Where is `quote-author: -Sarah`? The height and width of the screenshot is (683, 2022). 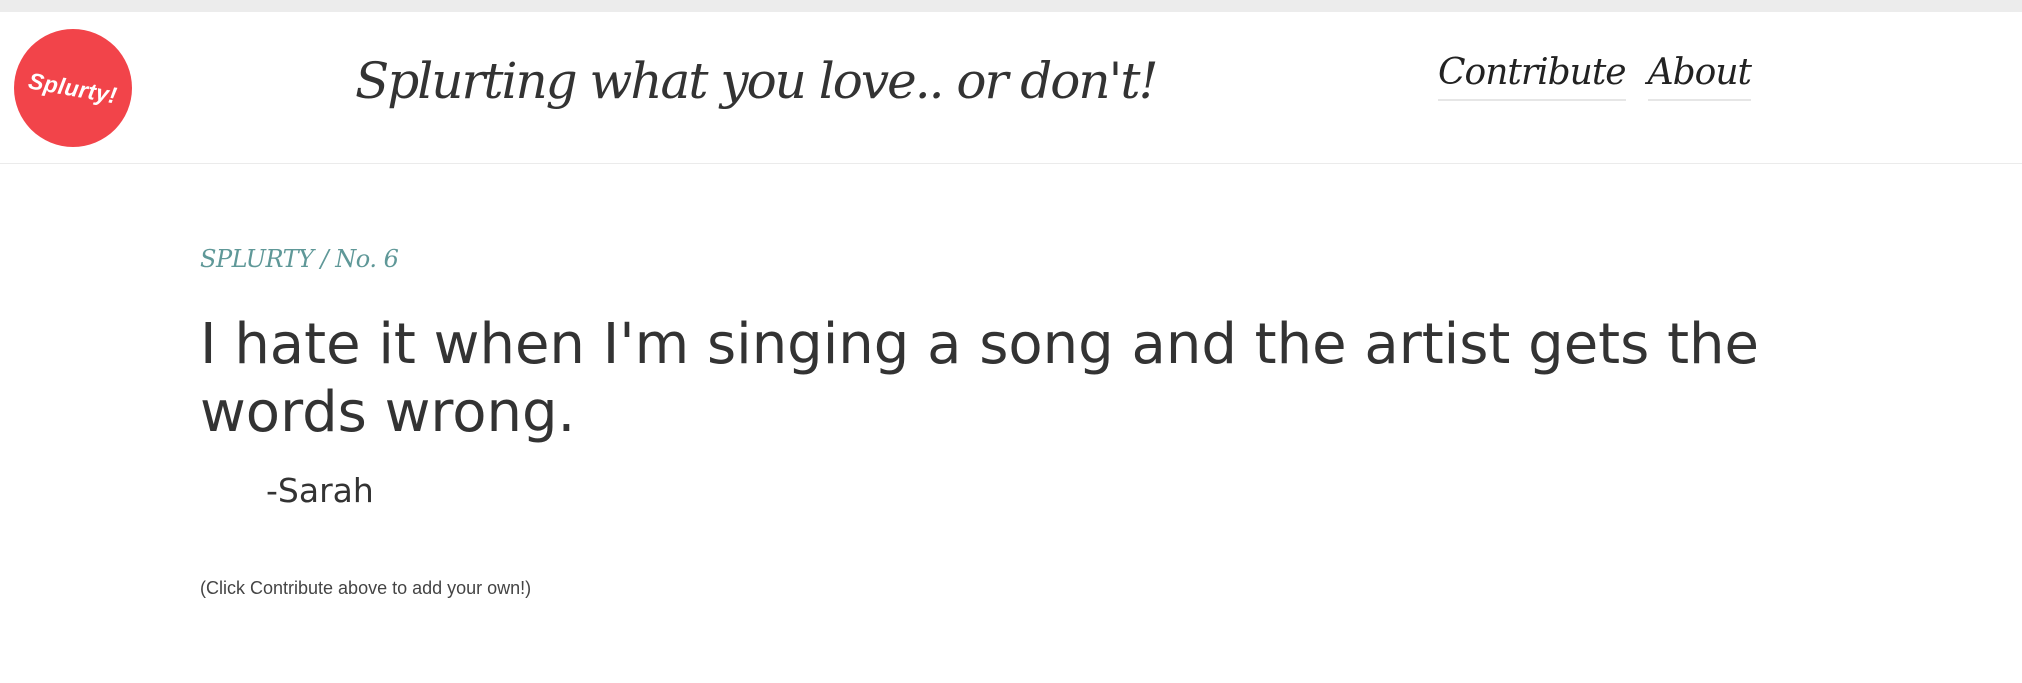
quote-author: -Sarah is located at coordinates (320, 490).